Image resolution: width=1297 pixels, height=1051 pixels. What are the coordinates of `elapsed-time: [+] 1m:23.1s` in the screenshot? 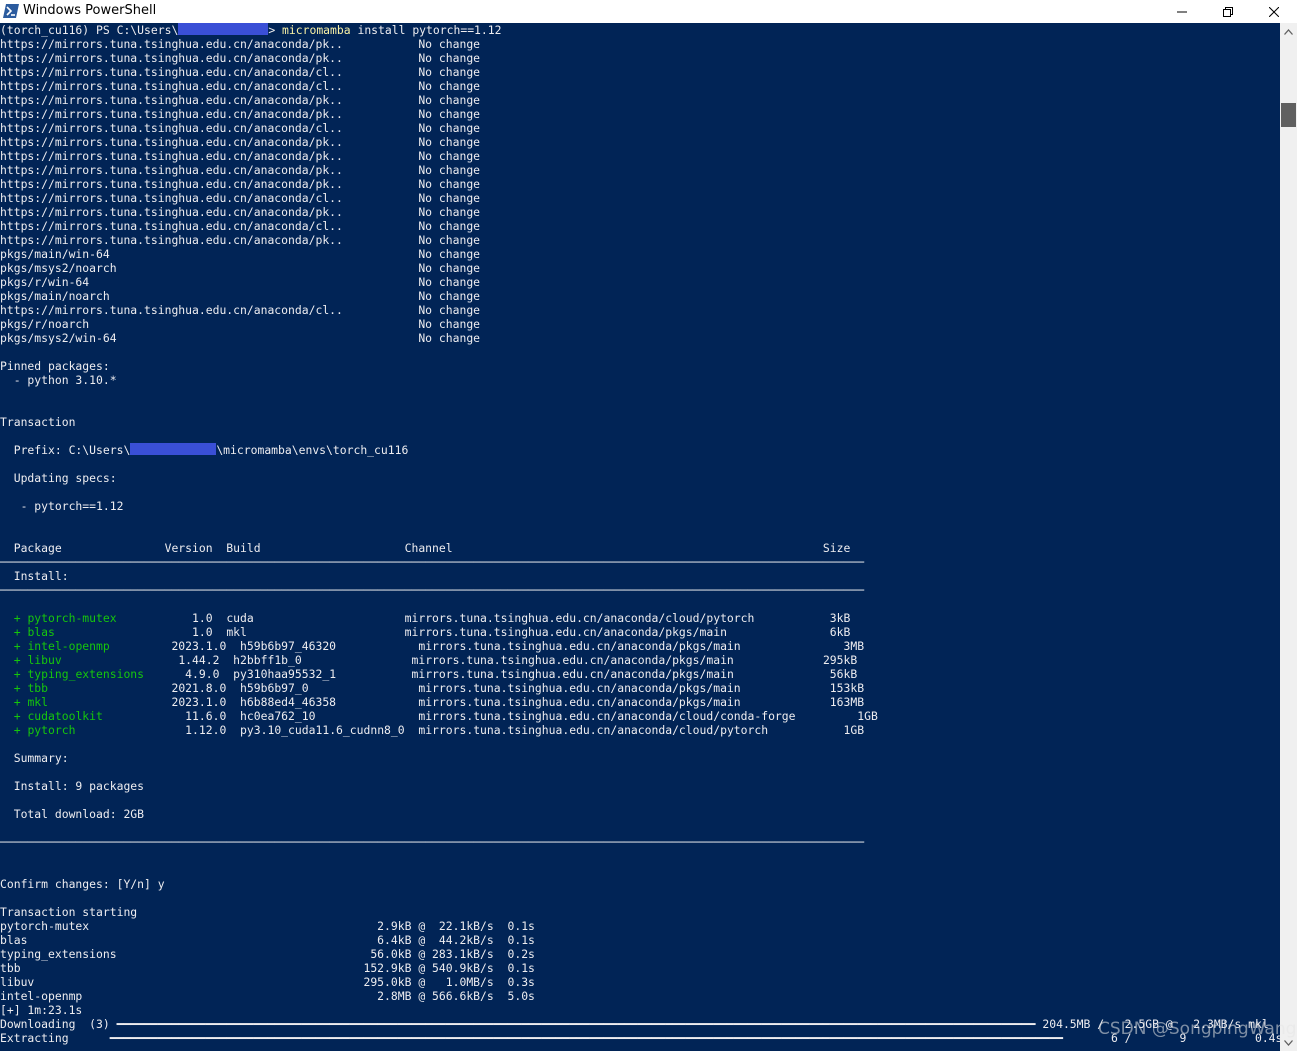 It's located at (41, 1010).